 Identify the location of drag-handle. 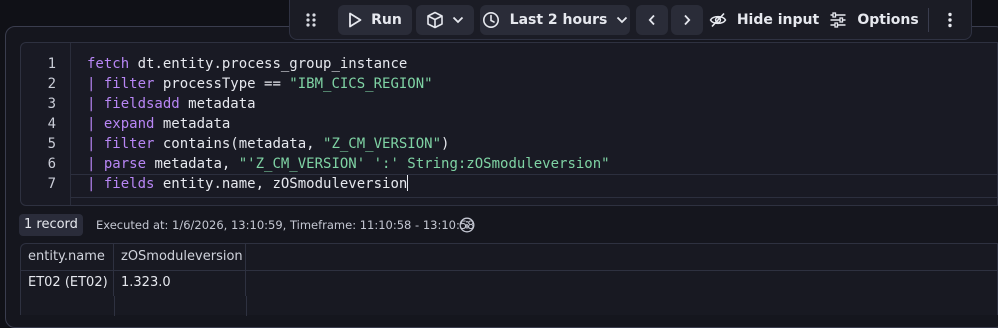
(311, 20).